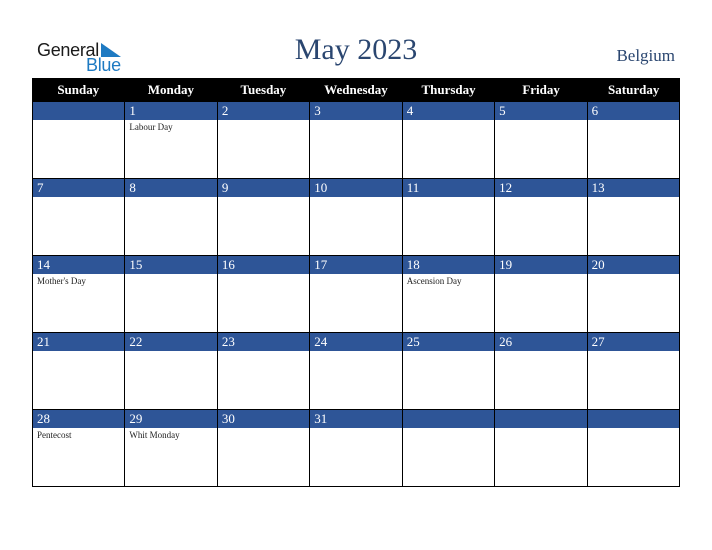  What do you see at coordinates (448, 188) in the screenshot?
I see `day-number: 11` at bounding box center [448, 188].